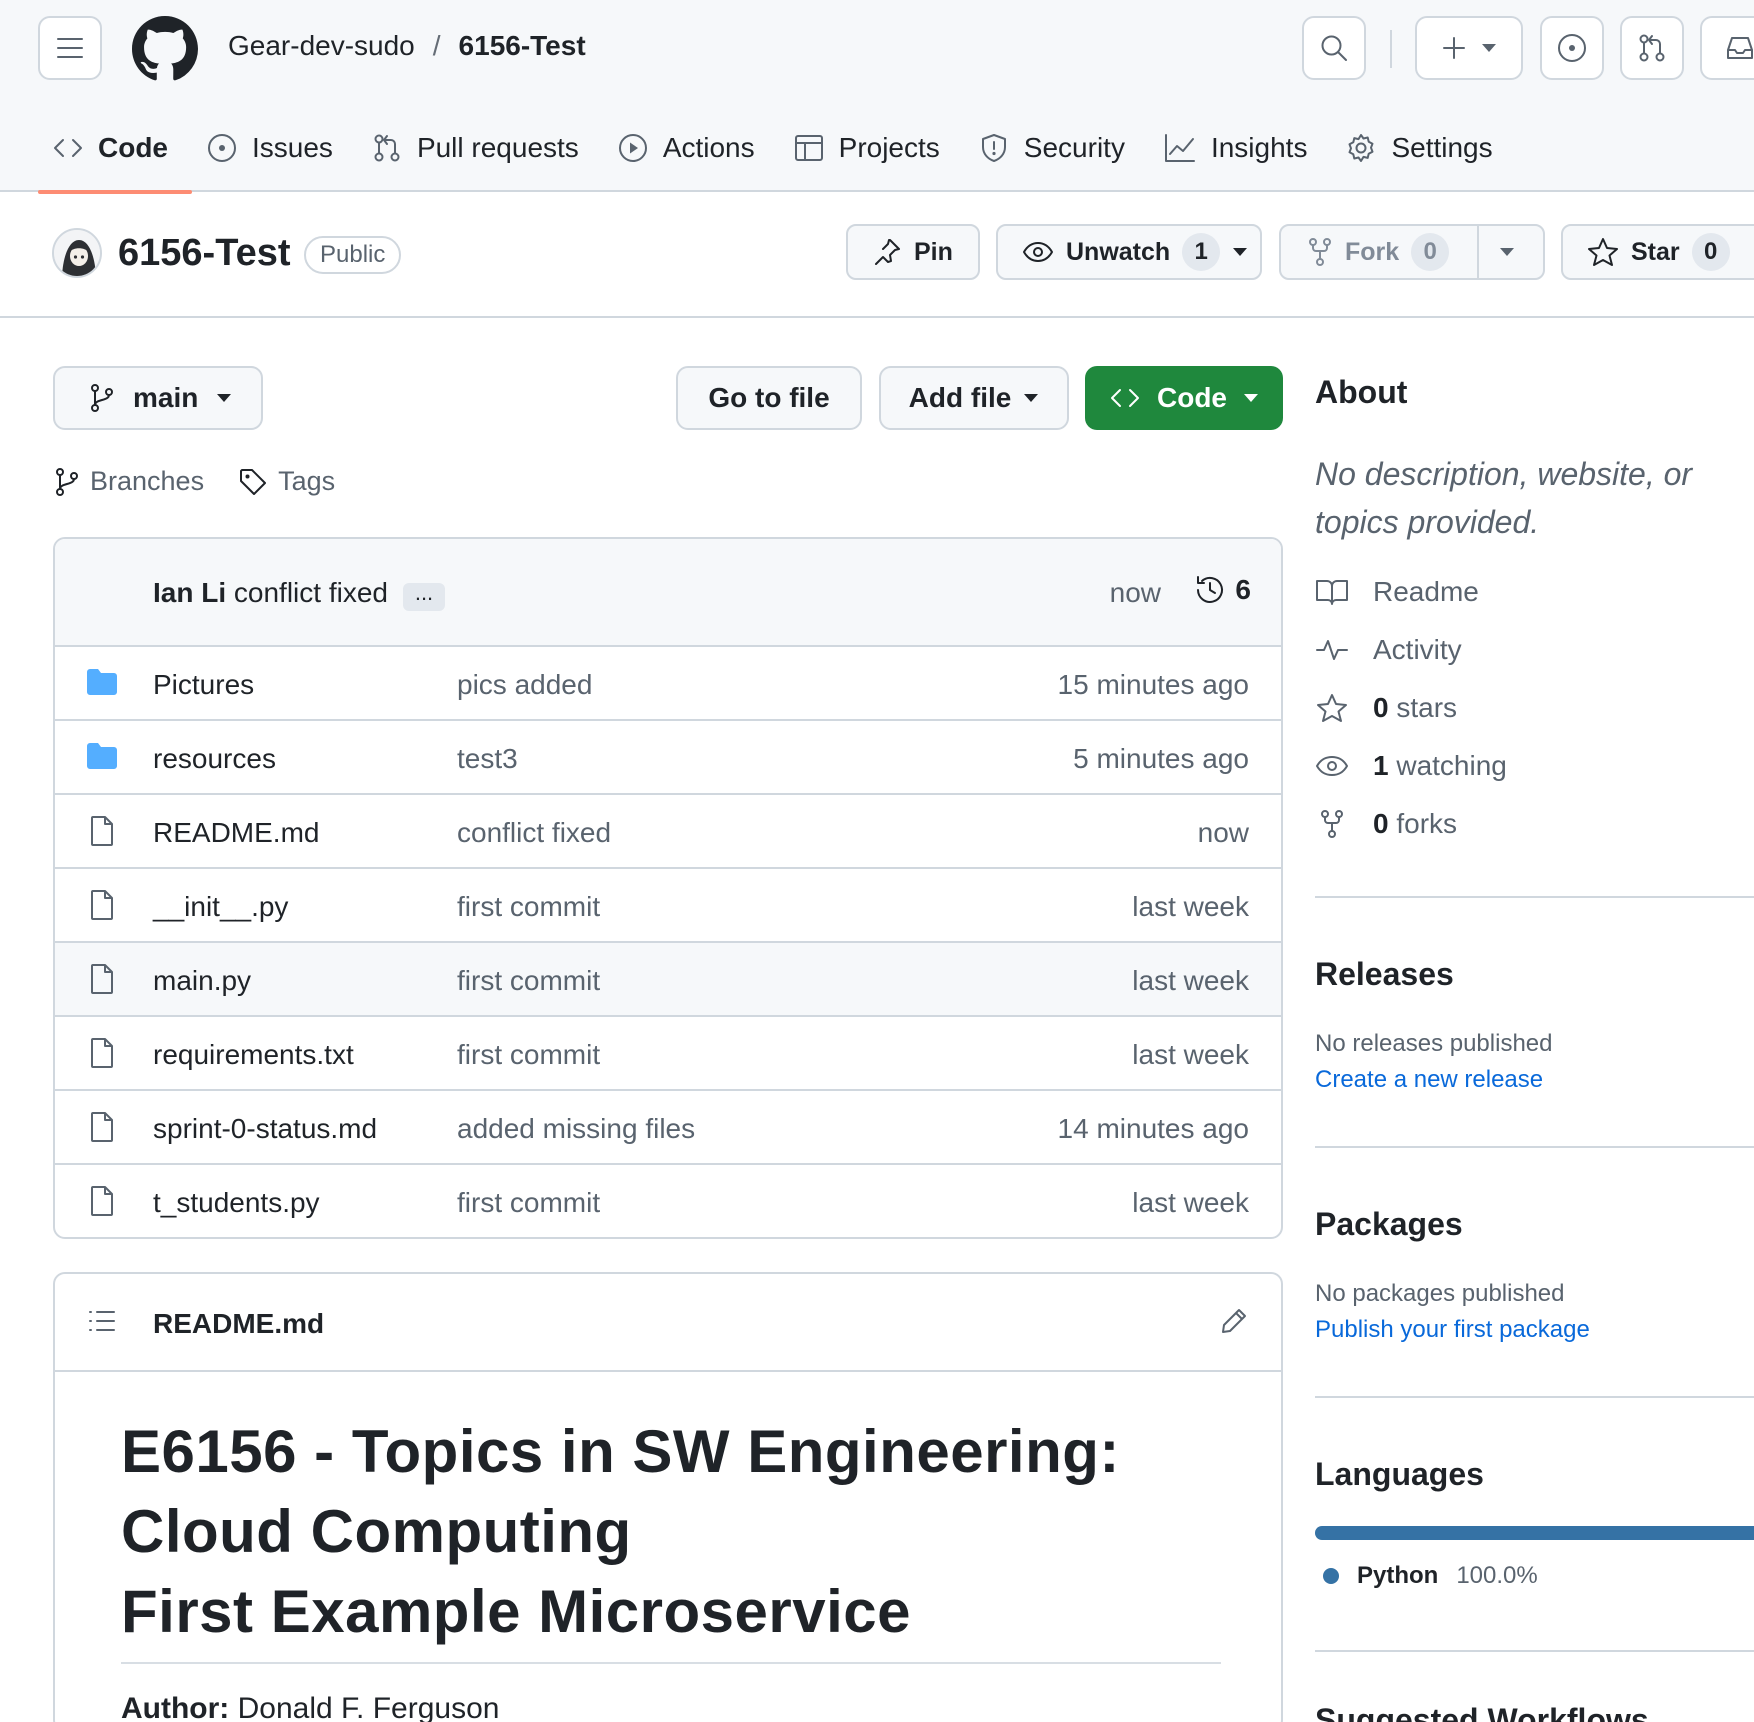 This screenshot has height=1722, width=1754. What do you see at coordinates (1372, 251) in the screenshot?
I see `fork-label: Fork` at bounding box center [1372, 251].